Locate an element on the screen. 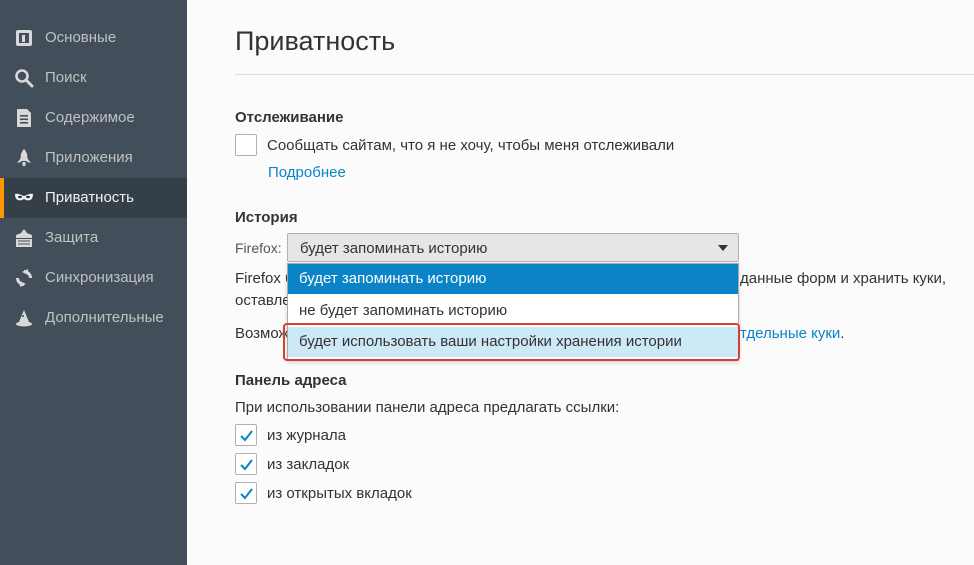 The height and width of the screenshot is (565, 974). suggest-history-checkbox is located at coordinates (246, 435).